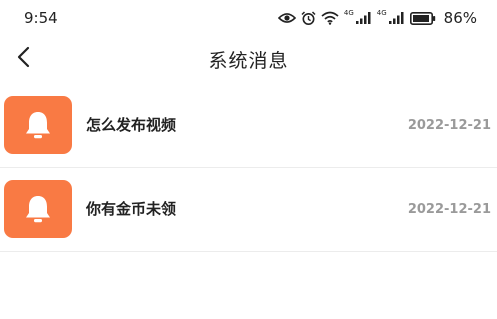  I want to click on wifi-icon, so click(330, 18).